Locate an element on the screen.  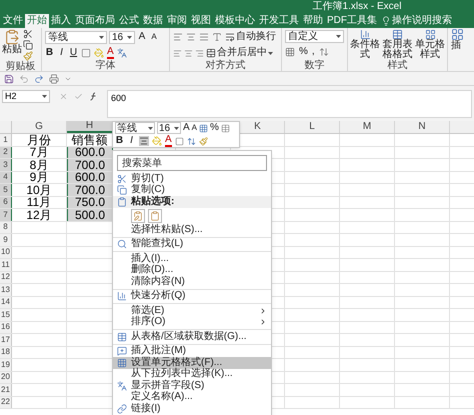
format-icon is located at coordinates (225, 128).